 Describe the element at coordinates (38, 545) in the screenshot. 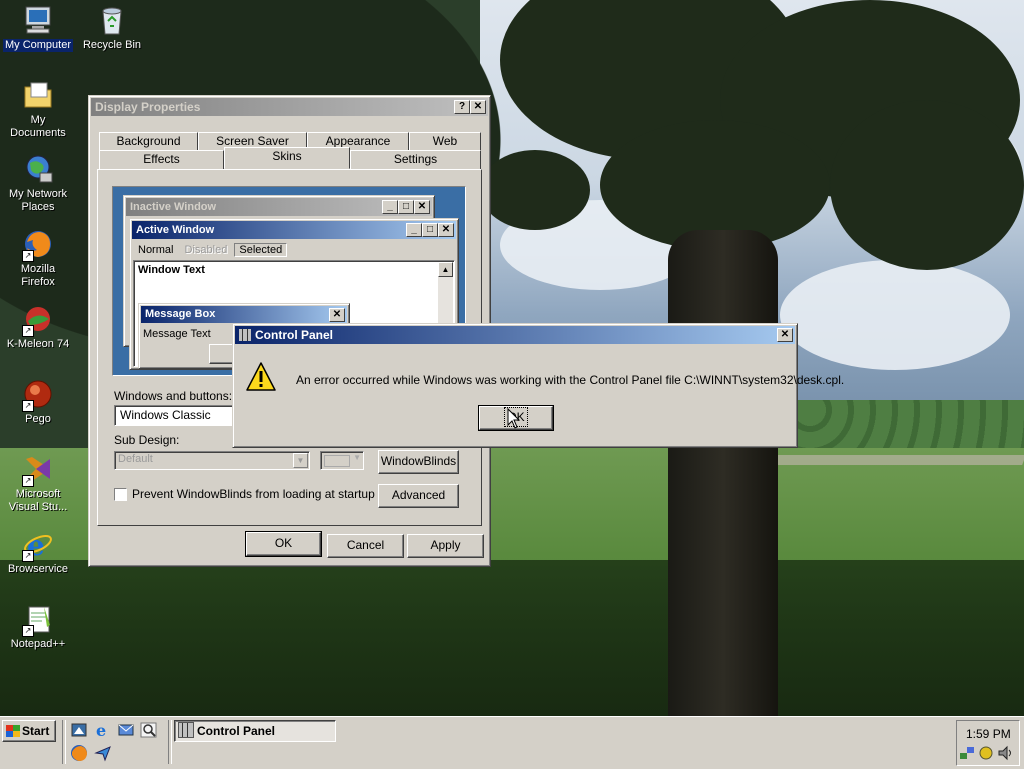

I see `internet-explorer-icon: e ↗` at that location.